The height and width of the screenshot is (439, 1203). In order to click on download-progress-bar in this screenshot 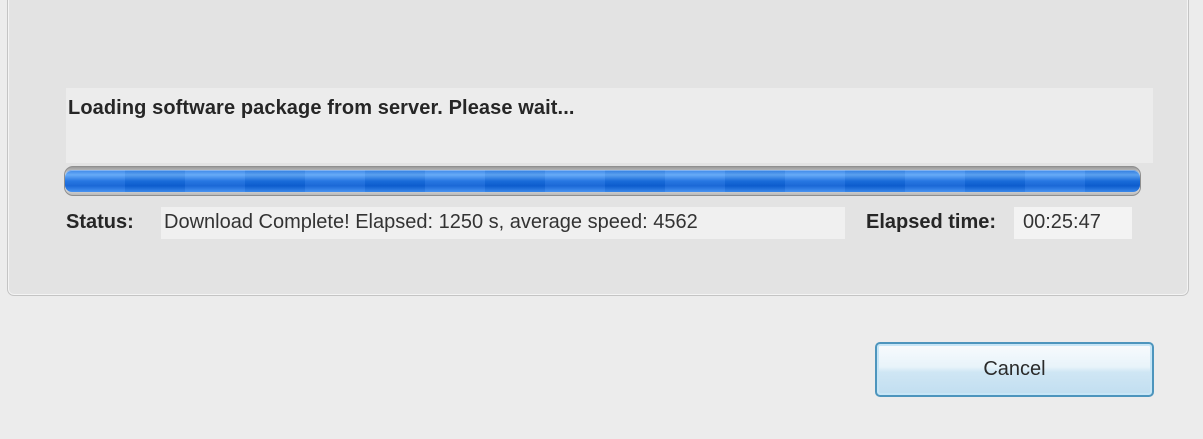, I will do `click(602, 181)`.